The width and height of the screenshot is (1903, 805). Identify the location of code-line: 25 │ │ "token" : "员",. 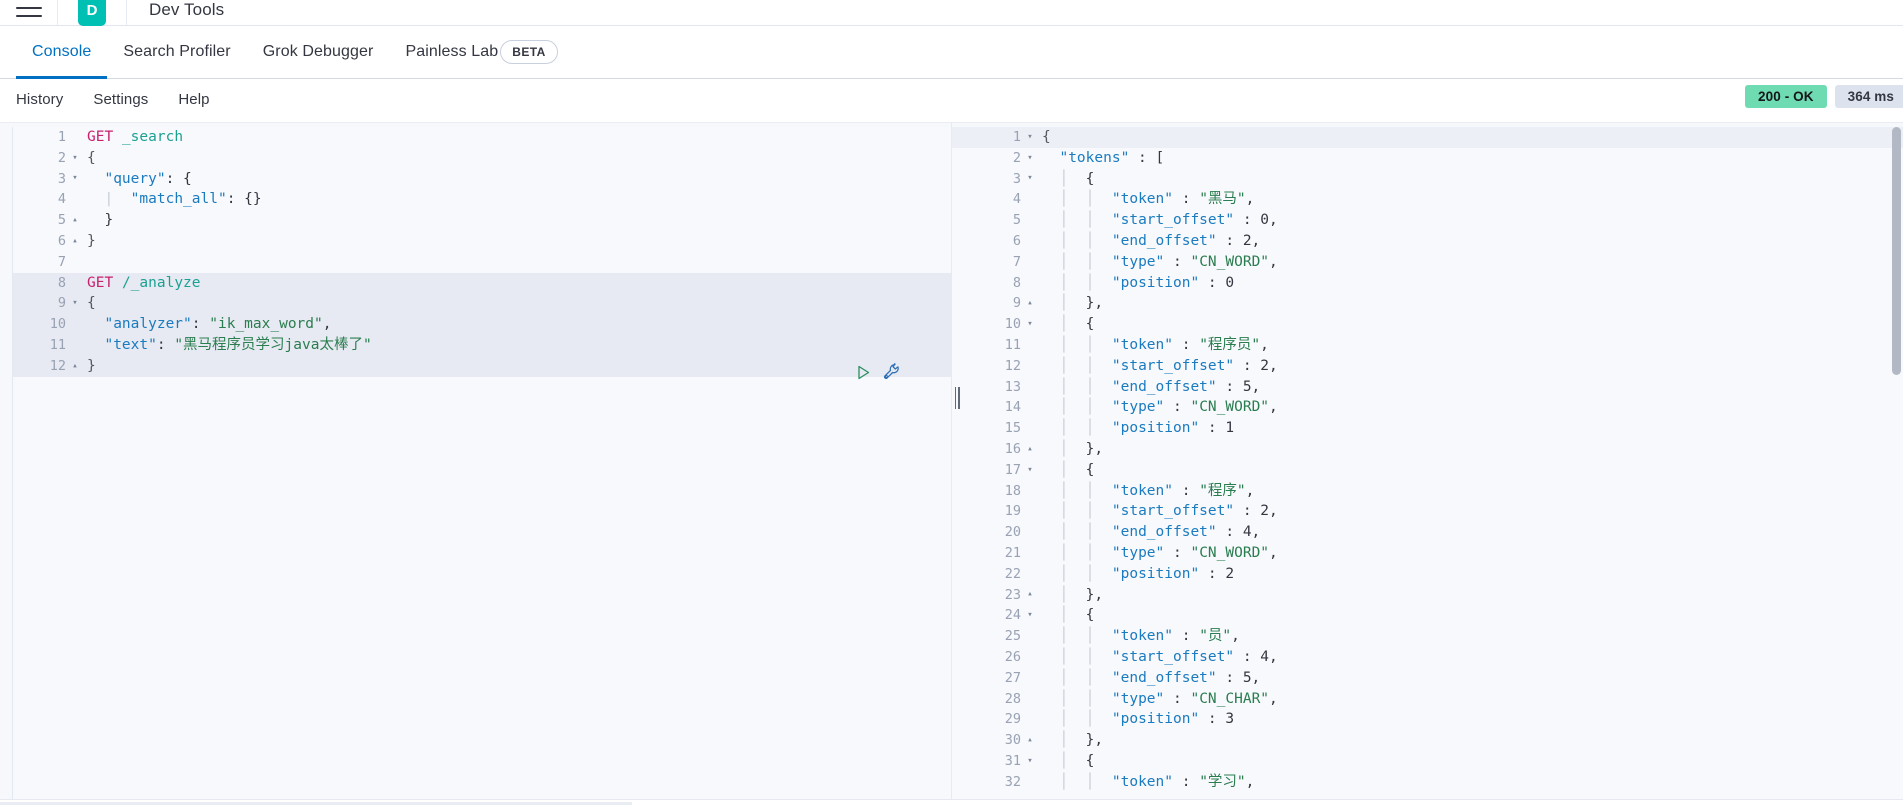
(1427, 636).